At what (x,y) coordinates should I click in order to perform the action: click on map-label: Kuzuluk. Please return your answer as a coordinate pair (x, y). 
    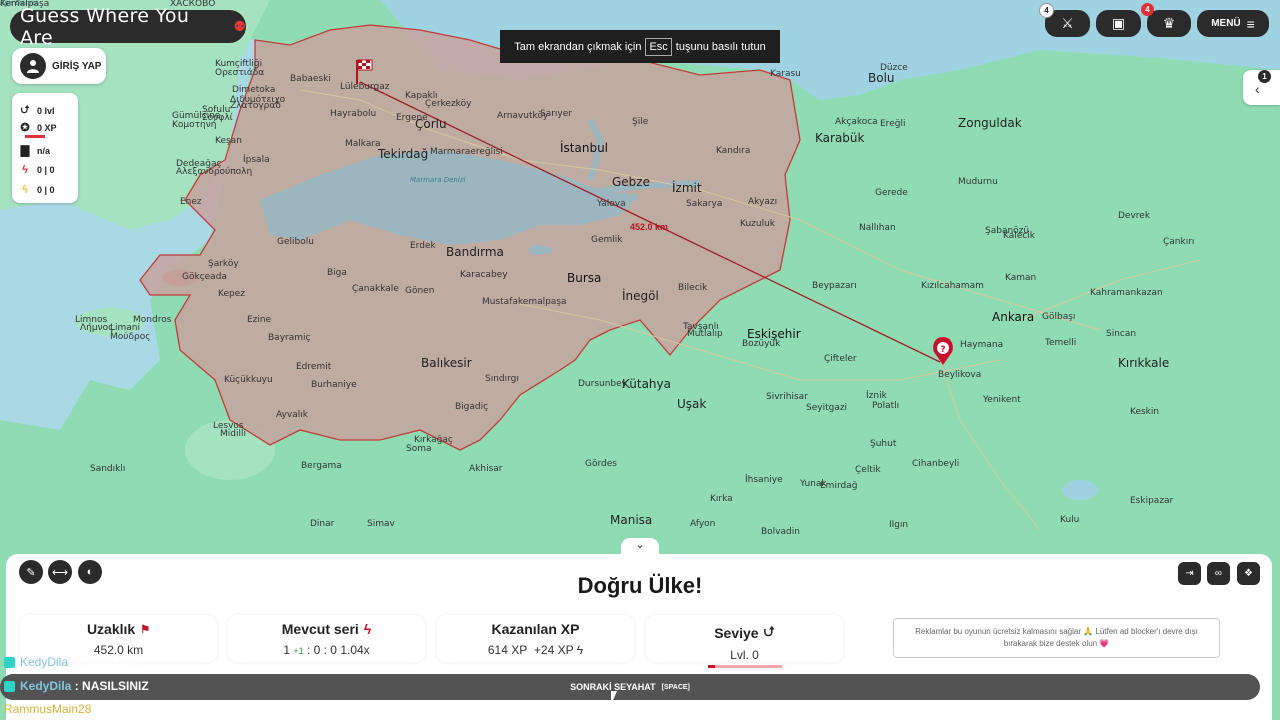
    Looking at the image, I should click on (758, 224).